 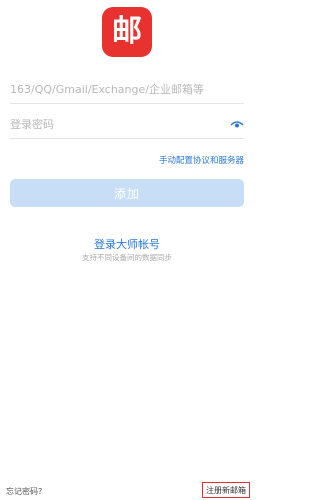 I want to click on eye-icon, so click(x=237, y=125).